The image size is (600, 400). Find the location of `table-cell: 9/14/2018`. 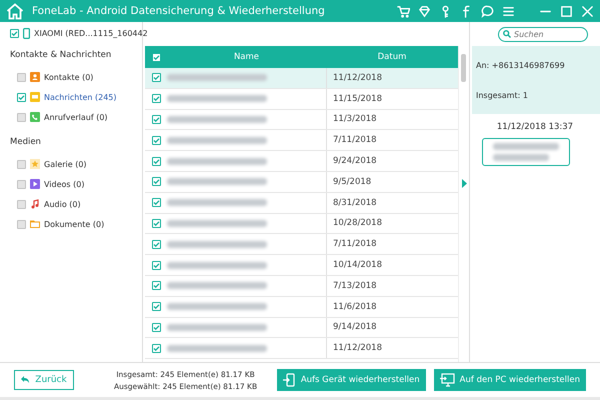

table-cell: 9/14/2018 is located at coordinates (392, 328).